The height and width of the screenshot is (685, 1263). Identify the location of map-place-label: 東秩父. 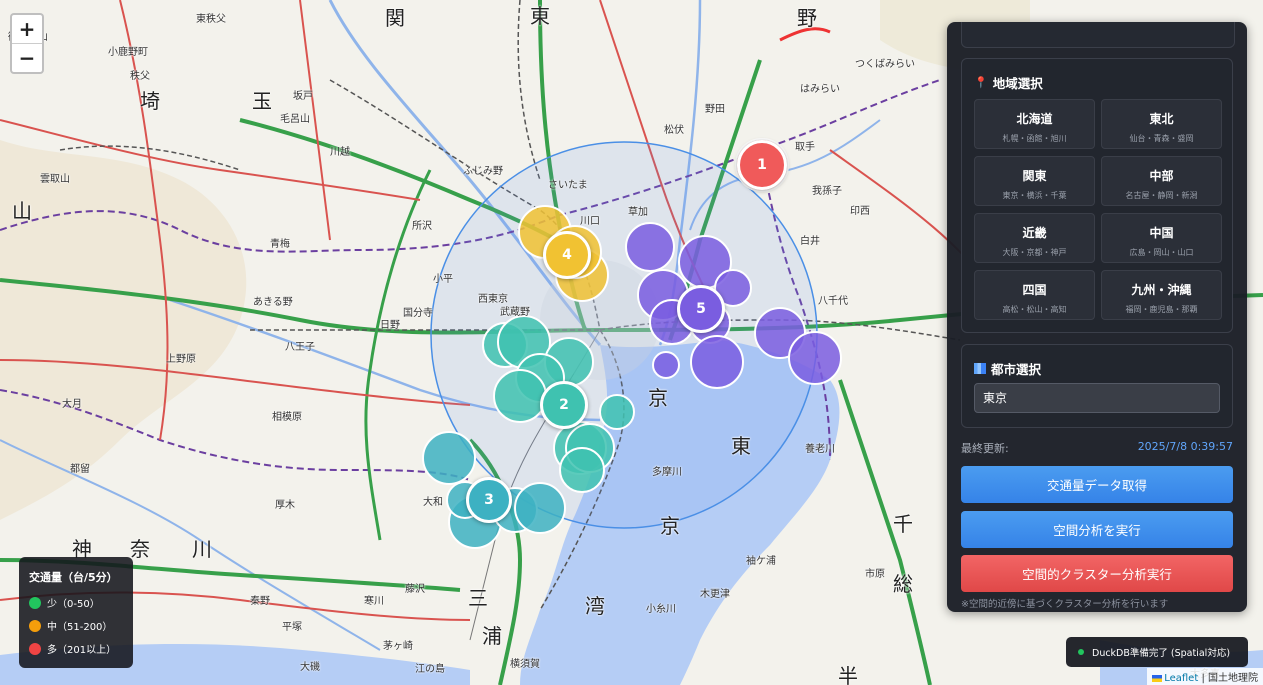
(211, 19).